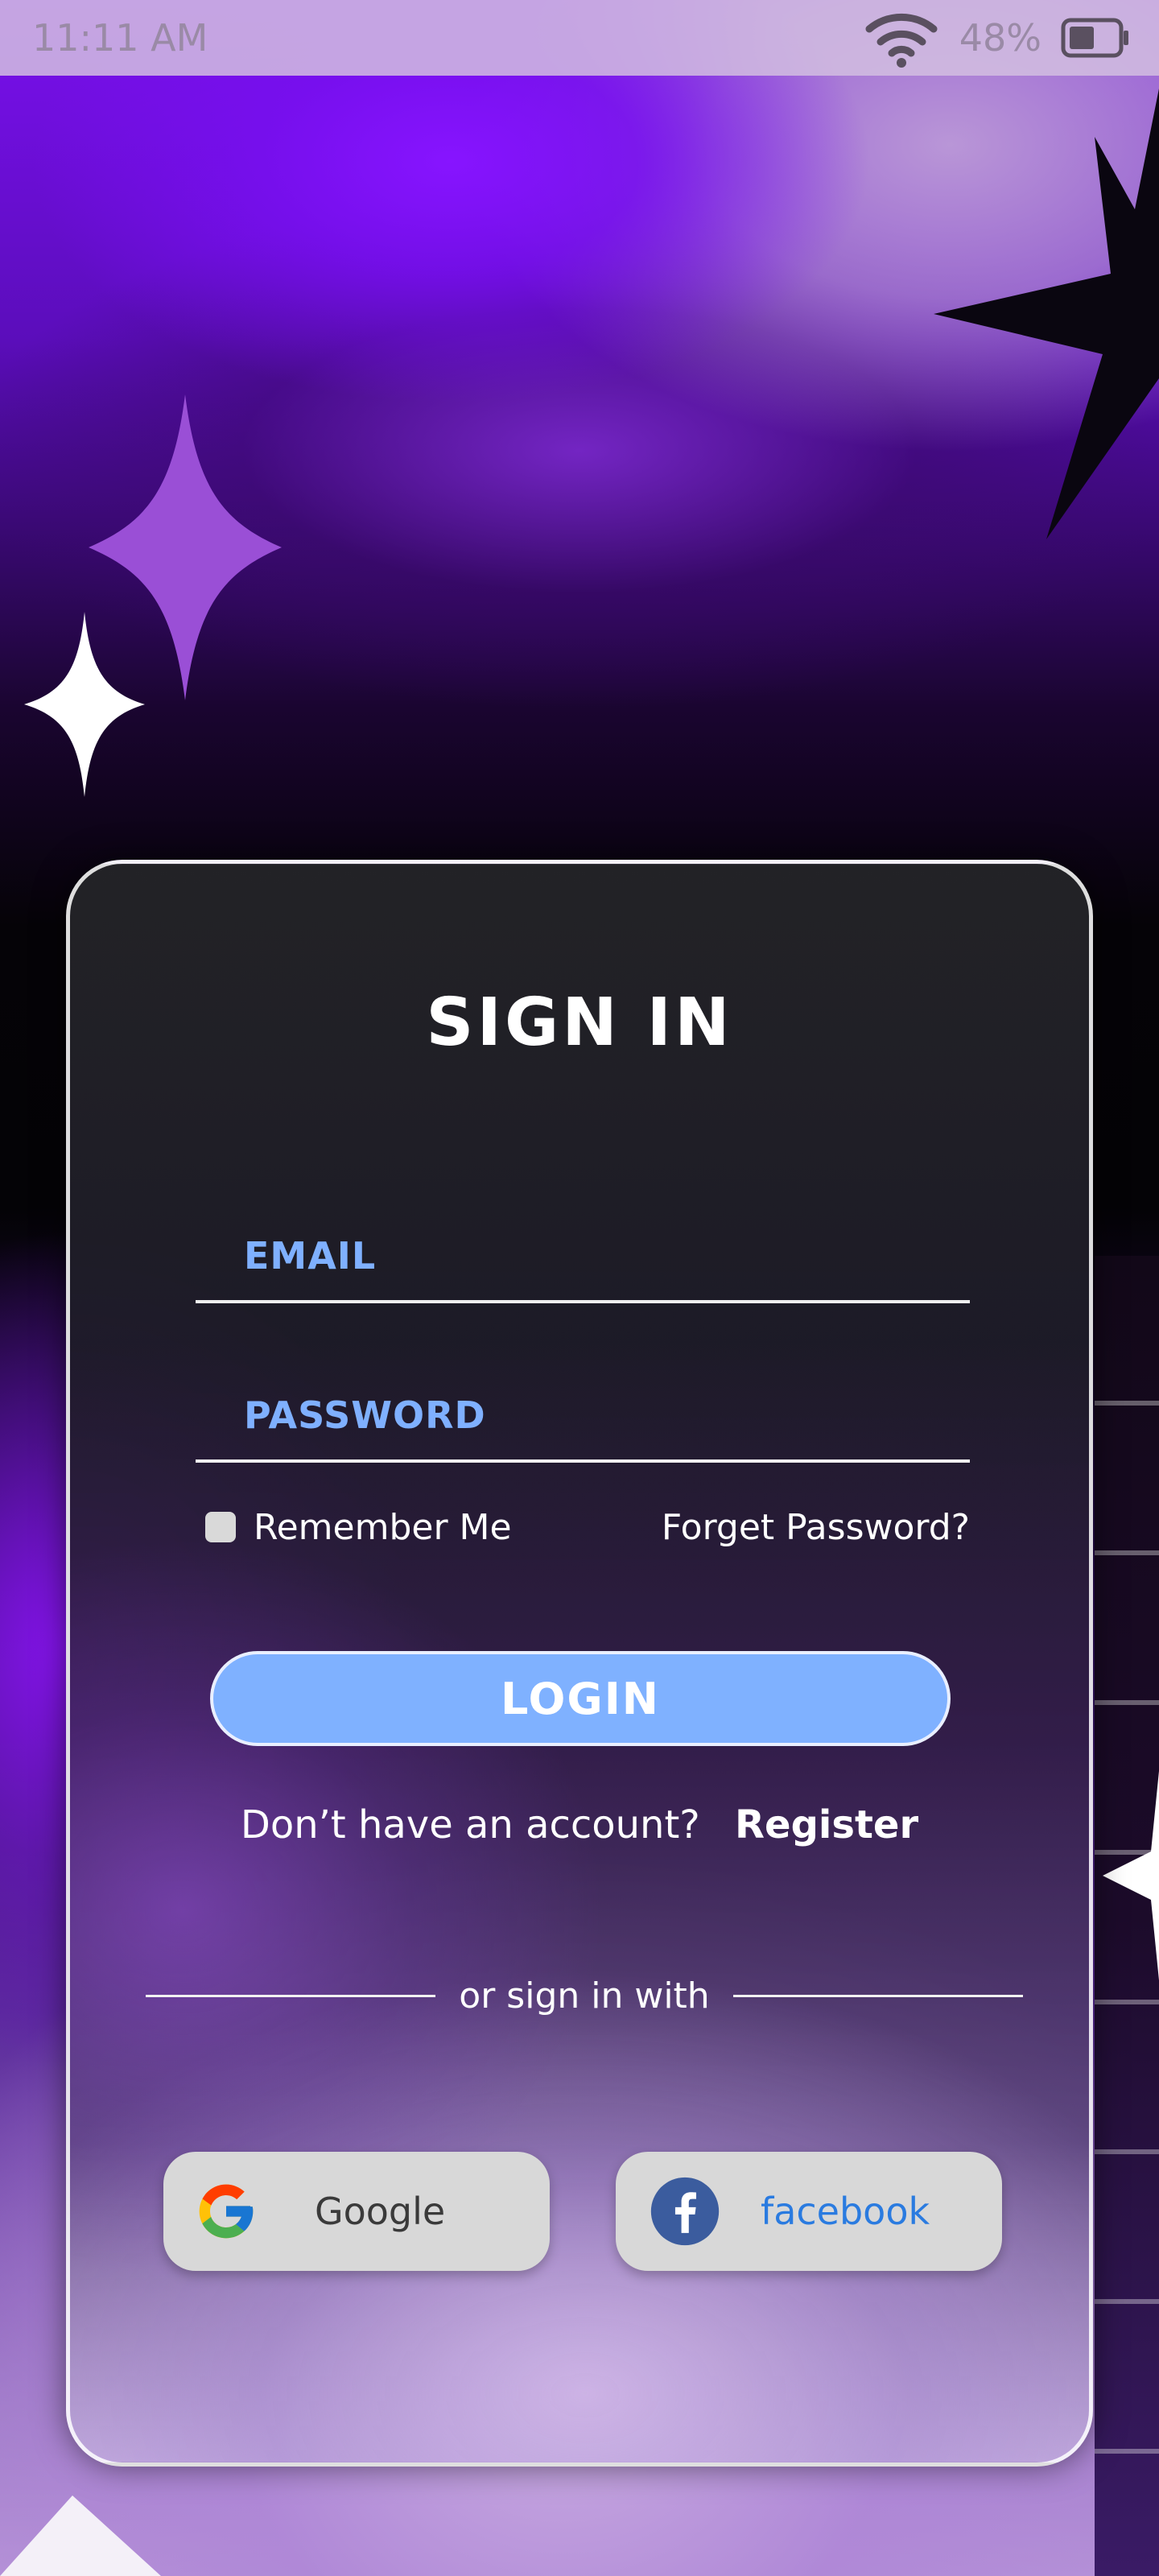 This screenshot has height=2576, width=1159. What do you see at coordinates (84, 704) in the screenshot?
I see `sparkle-star-white-icon` at bounding box center [84, 704].